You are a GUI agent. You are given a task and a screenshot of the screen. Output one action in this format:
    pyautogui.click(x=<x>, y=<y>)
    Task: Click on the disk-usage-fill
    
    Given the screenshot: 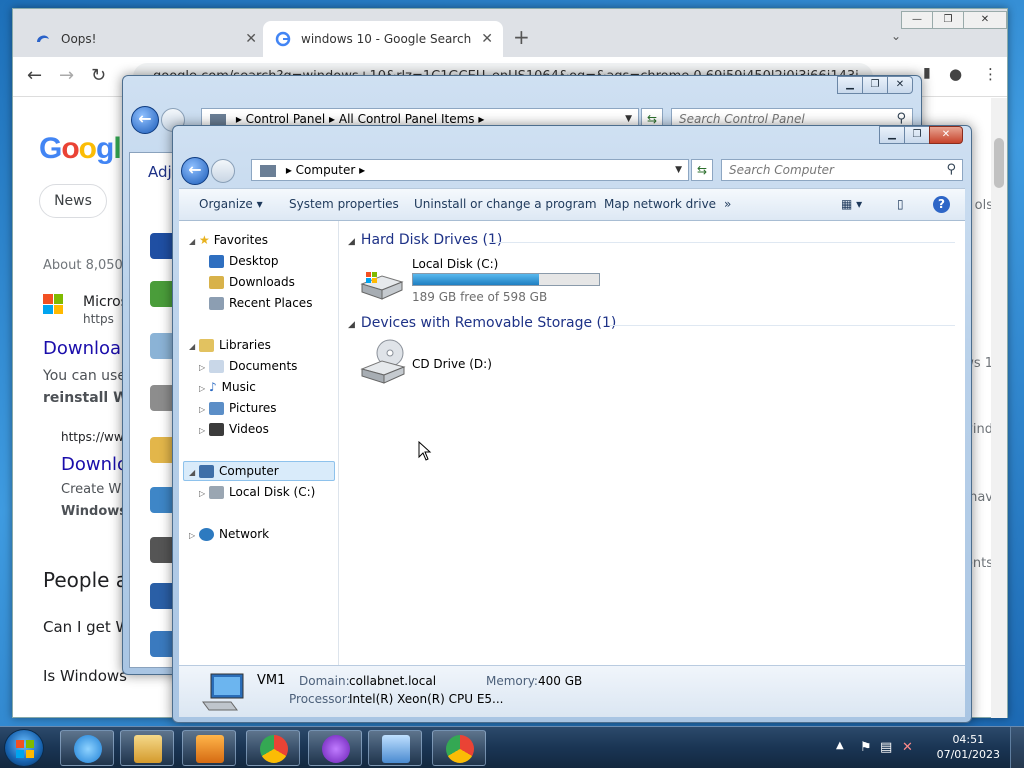 What is the action you would take?
    pyautogui.click(x=476, y=279)
    